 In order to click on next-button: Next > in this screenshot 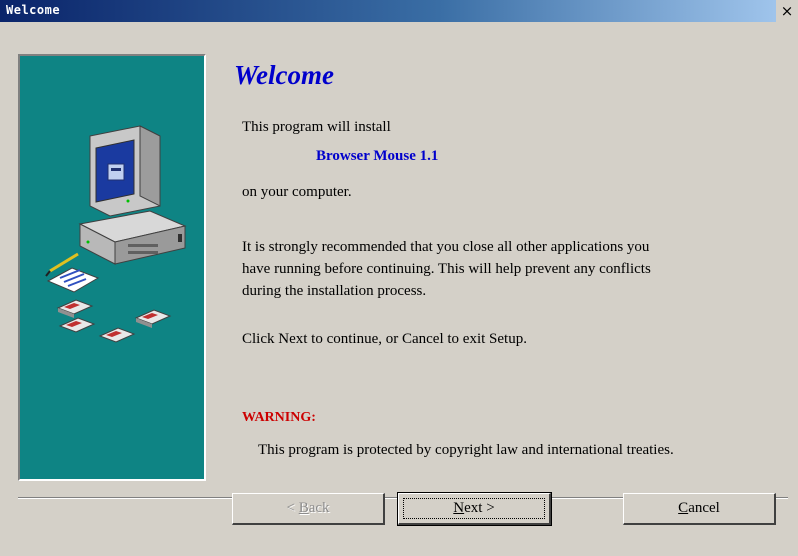, I will do `click(474, 509)`.